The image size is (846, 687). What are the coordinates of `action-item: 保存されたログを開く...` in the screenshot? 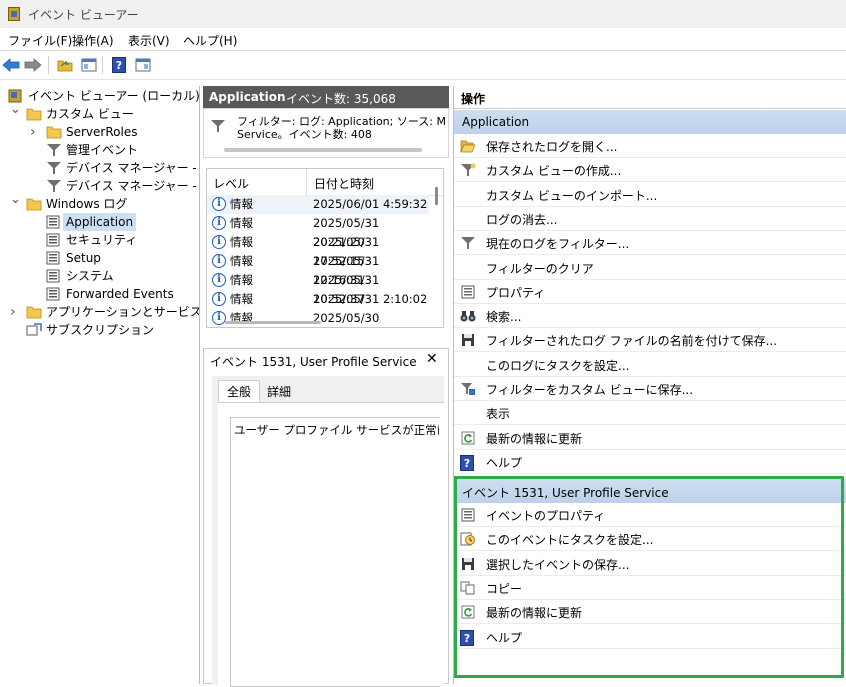 It's located at (650, 146).